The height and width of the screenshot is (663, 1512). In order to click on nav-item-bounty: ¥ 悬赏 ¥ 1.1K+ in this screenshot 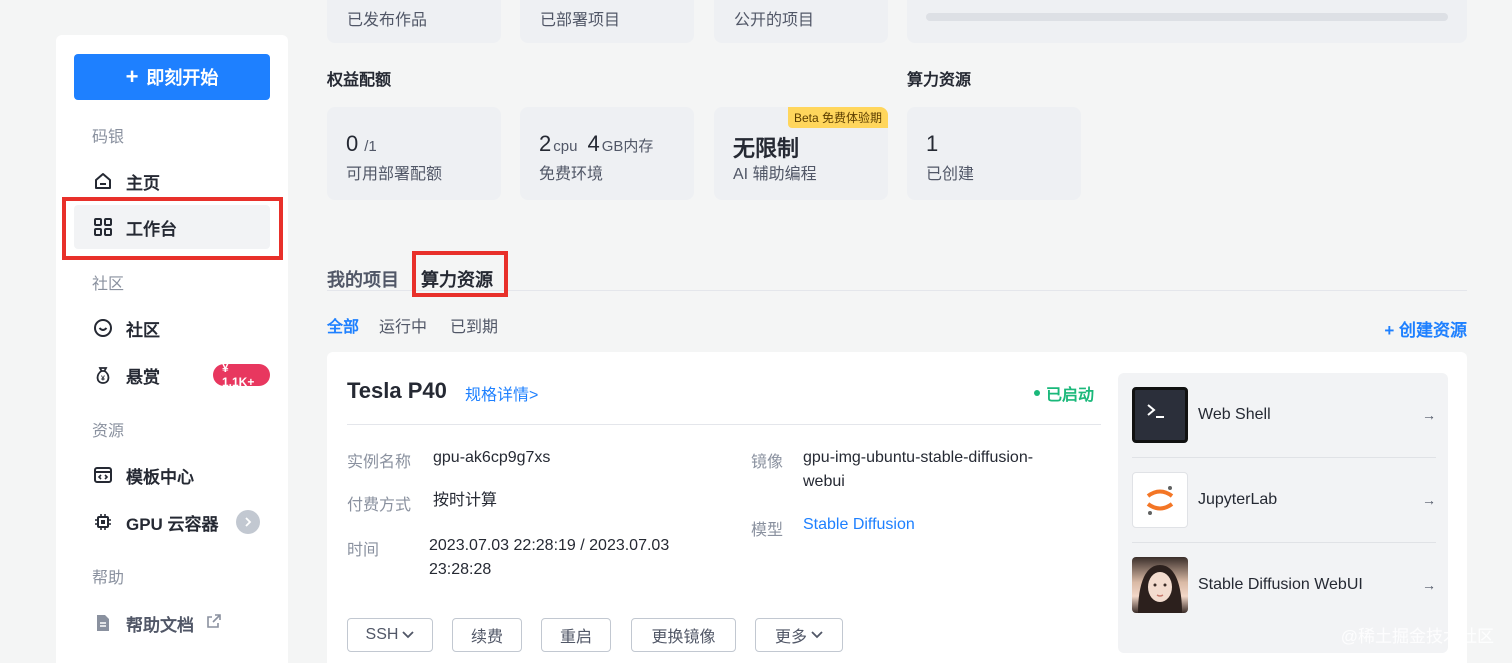, I will do `click(172, 375)`.